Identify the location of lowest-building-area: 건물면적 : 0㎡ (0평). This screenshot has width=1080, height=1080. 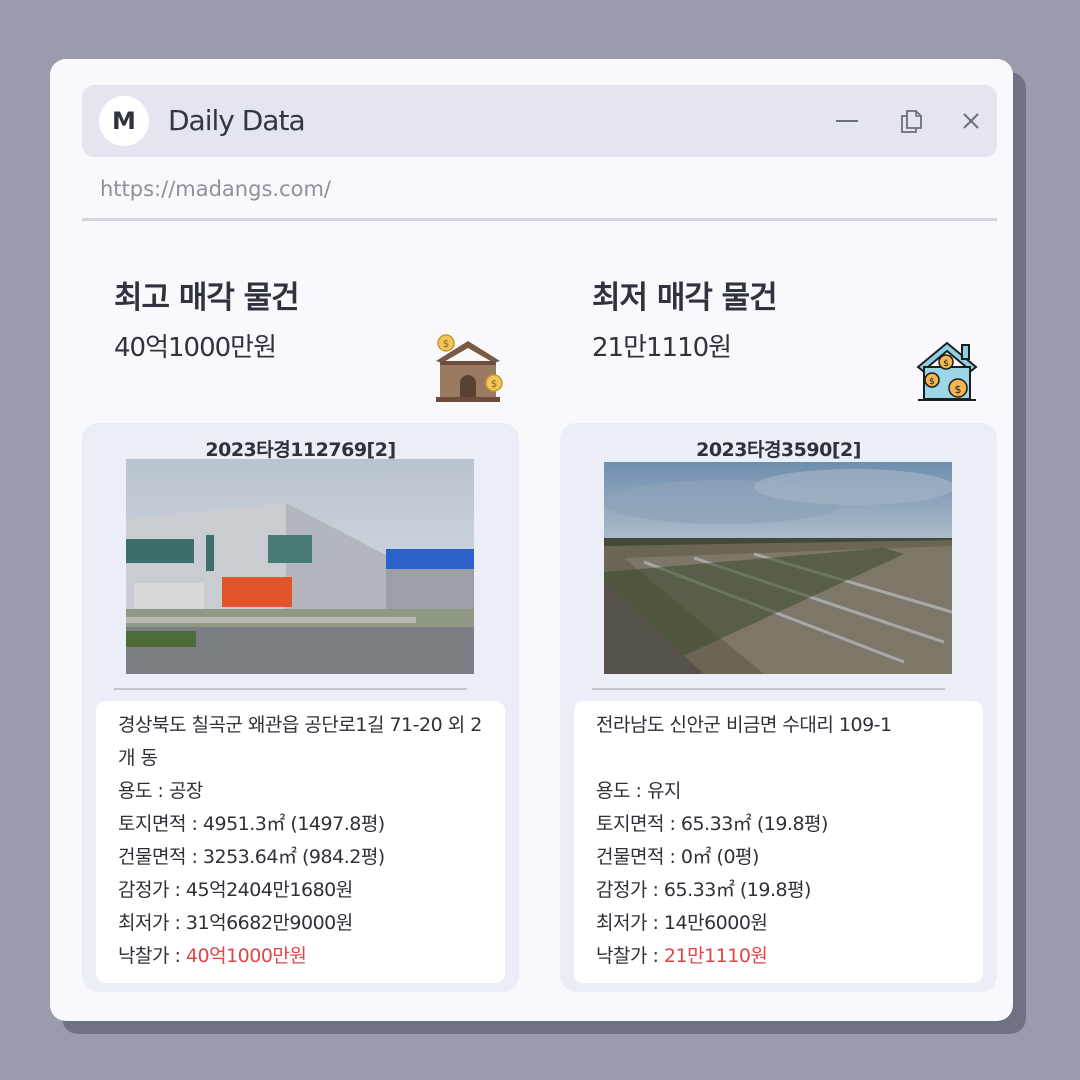
(677, 857).